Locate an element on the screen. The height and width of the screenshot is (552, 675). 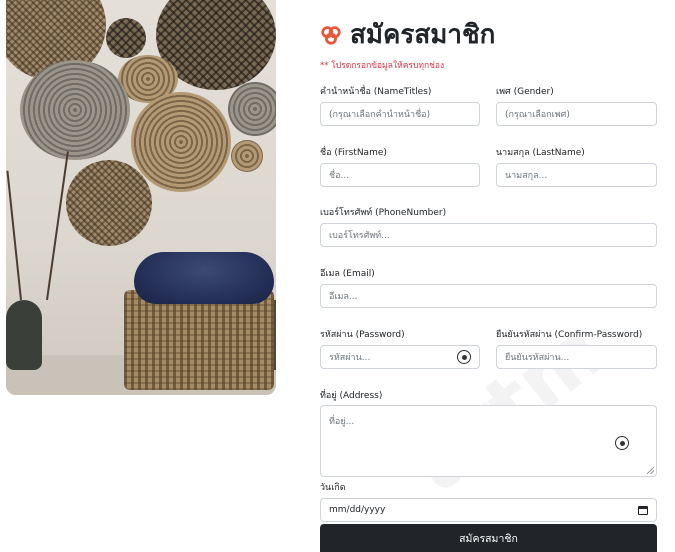
birthdate-input: mm/dd/yyyy is located at coordinates (488, 510).